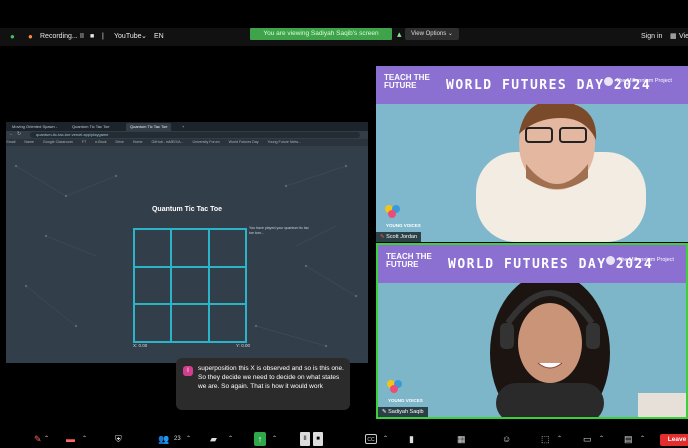 The width and height of the screenshot is (688, 448). What do you see at coordinates (683, 37) in the screenshot?
I see `view-label: View` at bounding box center [683, 37].